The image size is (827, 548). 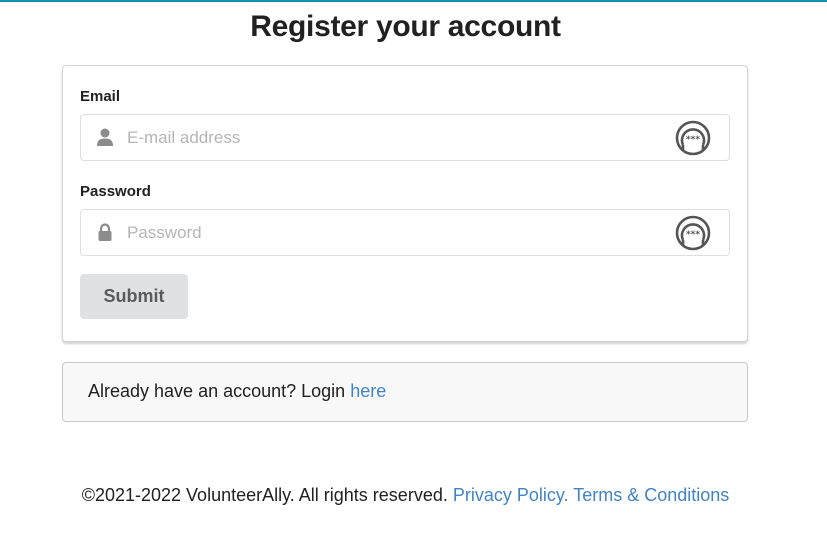 What do you see at coordinates (511, 495) in the screenshot?
I see `privacy-policy-link: Privacy Policy.` at bounding box center [511, 495].